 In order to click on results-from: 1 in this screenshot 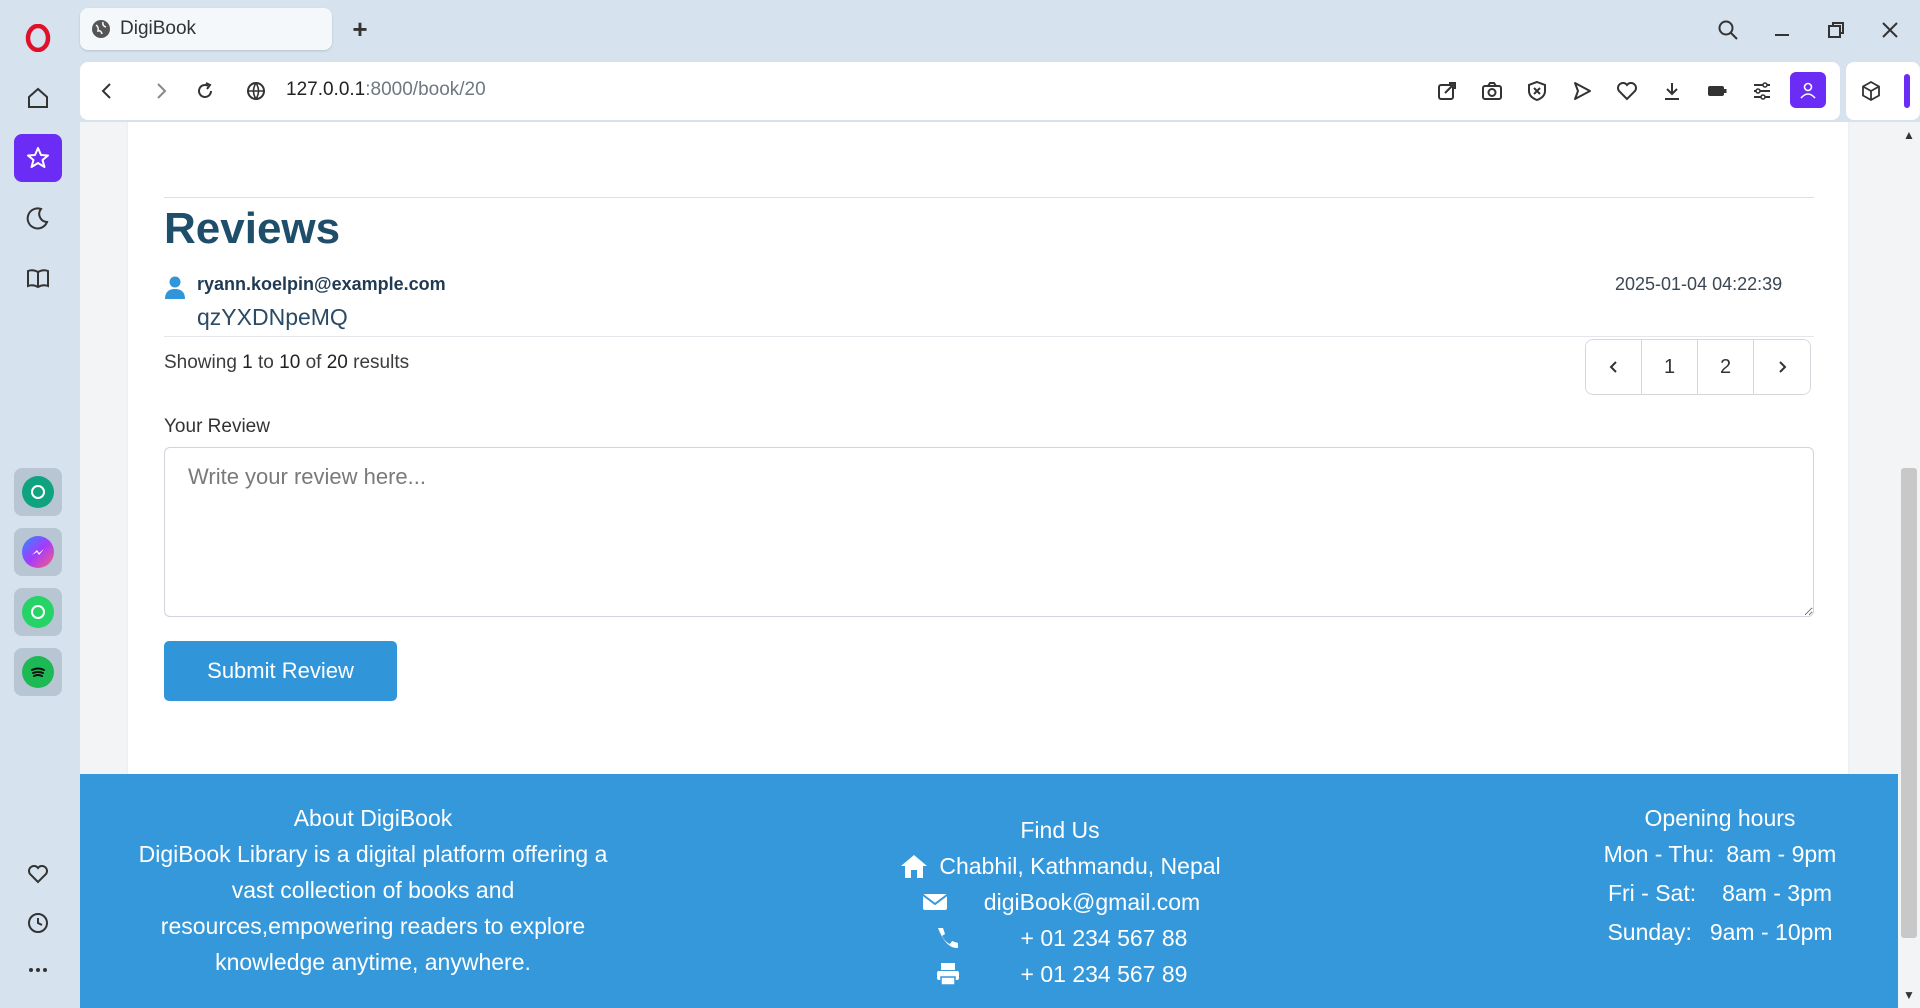, I will do `click(247, 362)`.